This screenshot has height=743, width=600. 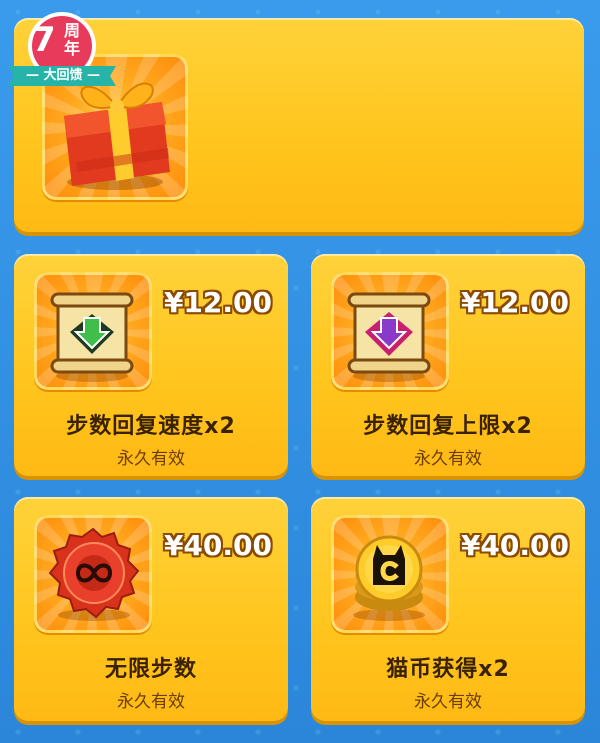 What do you see at coordinates (448, 669) in the screenshot?
I see `item-title: 猫币获得x2` at bounding box center [448, 669].